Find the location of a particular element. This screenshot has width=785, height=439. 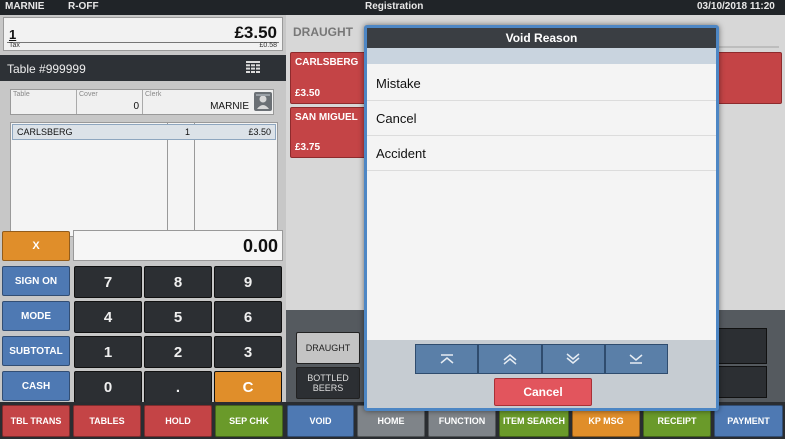

product-button-carlsberg: CARLSBERG £3.50 is located at coordinates (328, 78).